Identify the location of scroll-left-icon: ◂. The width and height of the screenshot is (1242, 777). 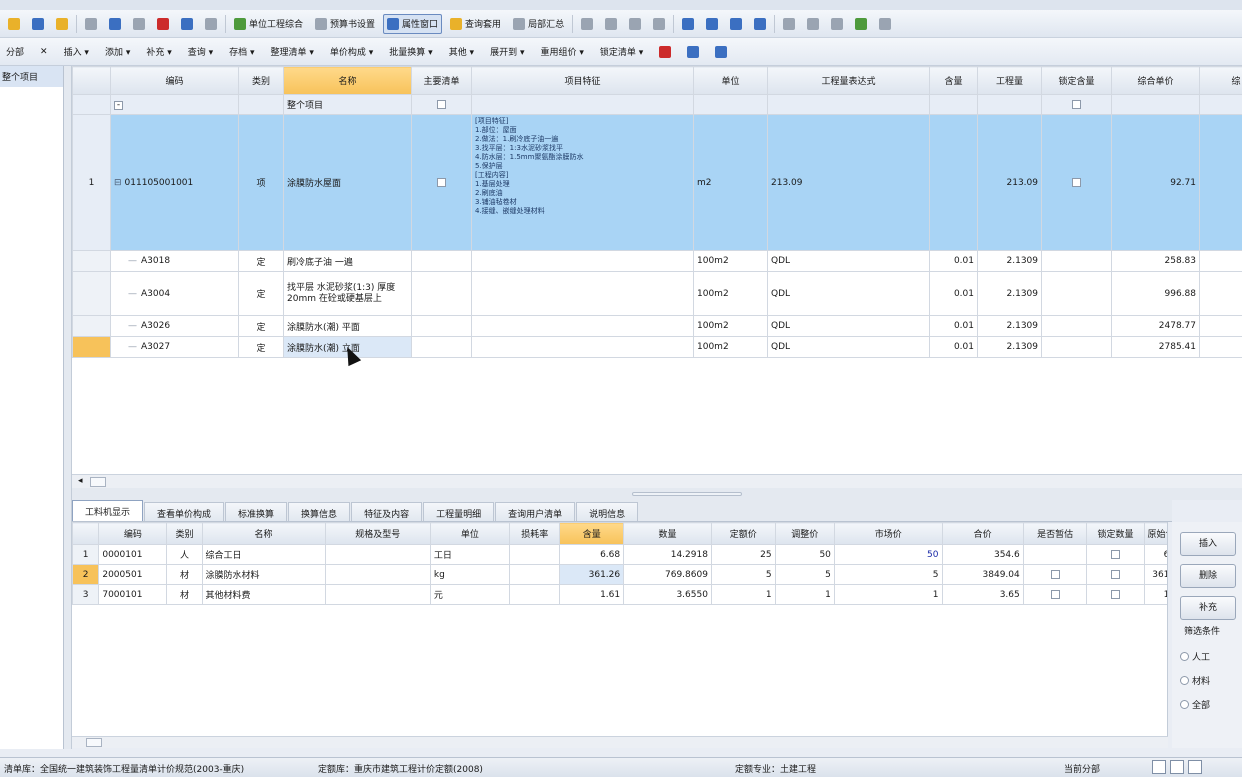
(80, 481).